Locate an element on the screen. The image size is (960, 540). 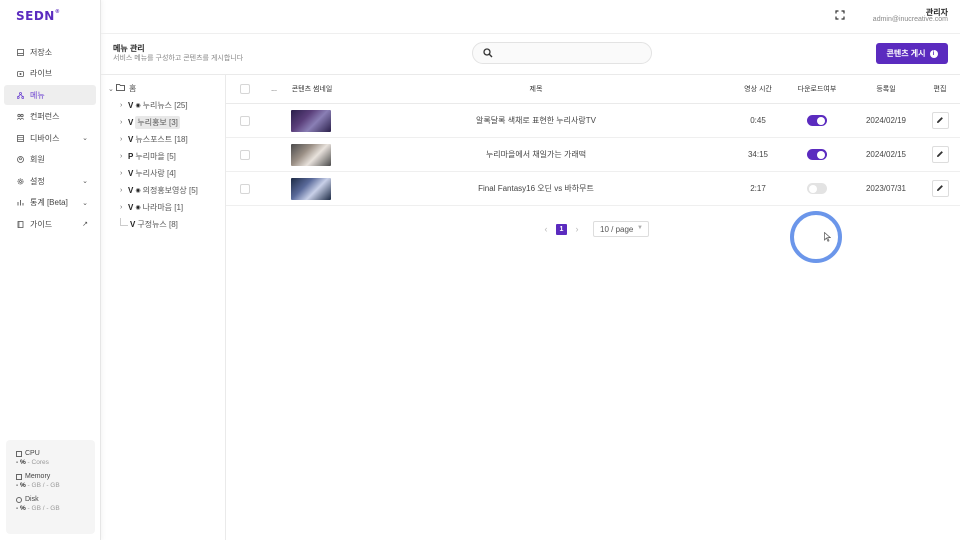
drive-icon is located at coordinates (20, 52).